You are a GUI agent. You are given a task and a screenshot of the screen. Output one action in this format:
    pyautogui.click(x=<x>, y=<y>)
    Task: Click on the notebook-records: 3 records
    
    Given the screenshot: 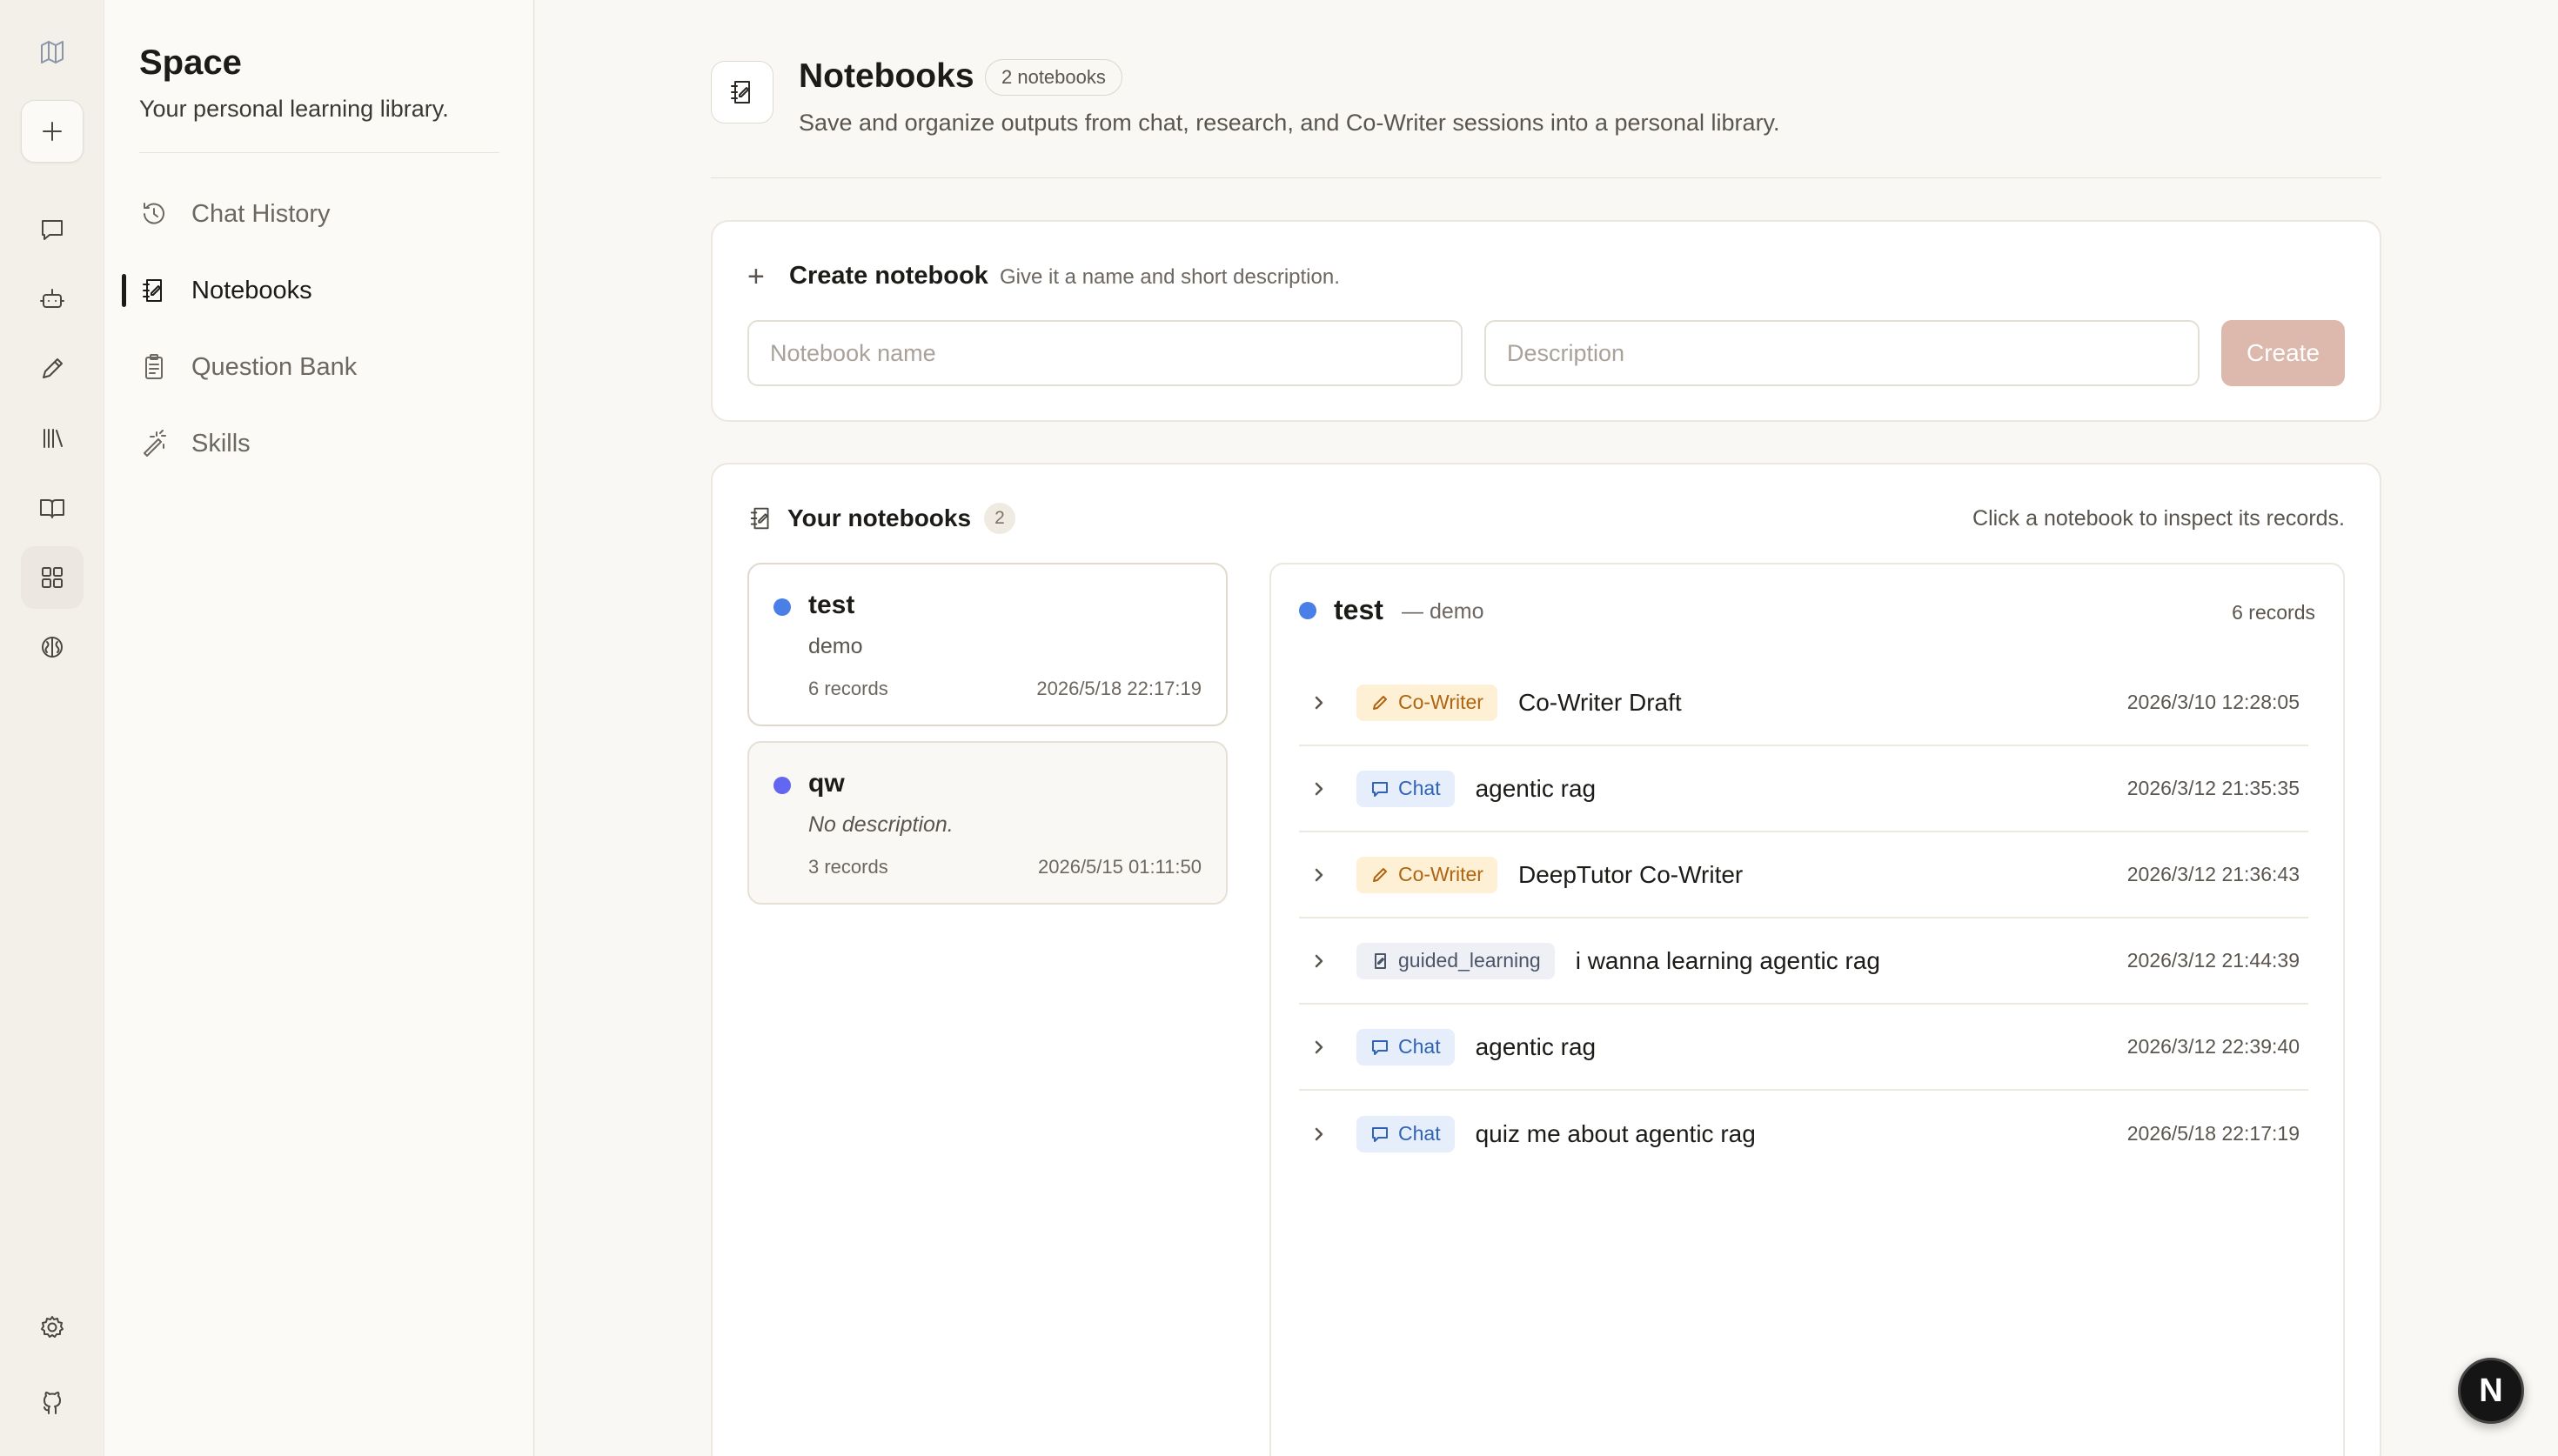 What is the action you would take?
    pyautogui.click(x=848, y=867)
    